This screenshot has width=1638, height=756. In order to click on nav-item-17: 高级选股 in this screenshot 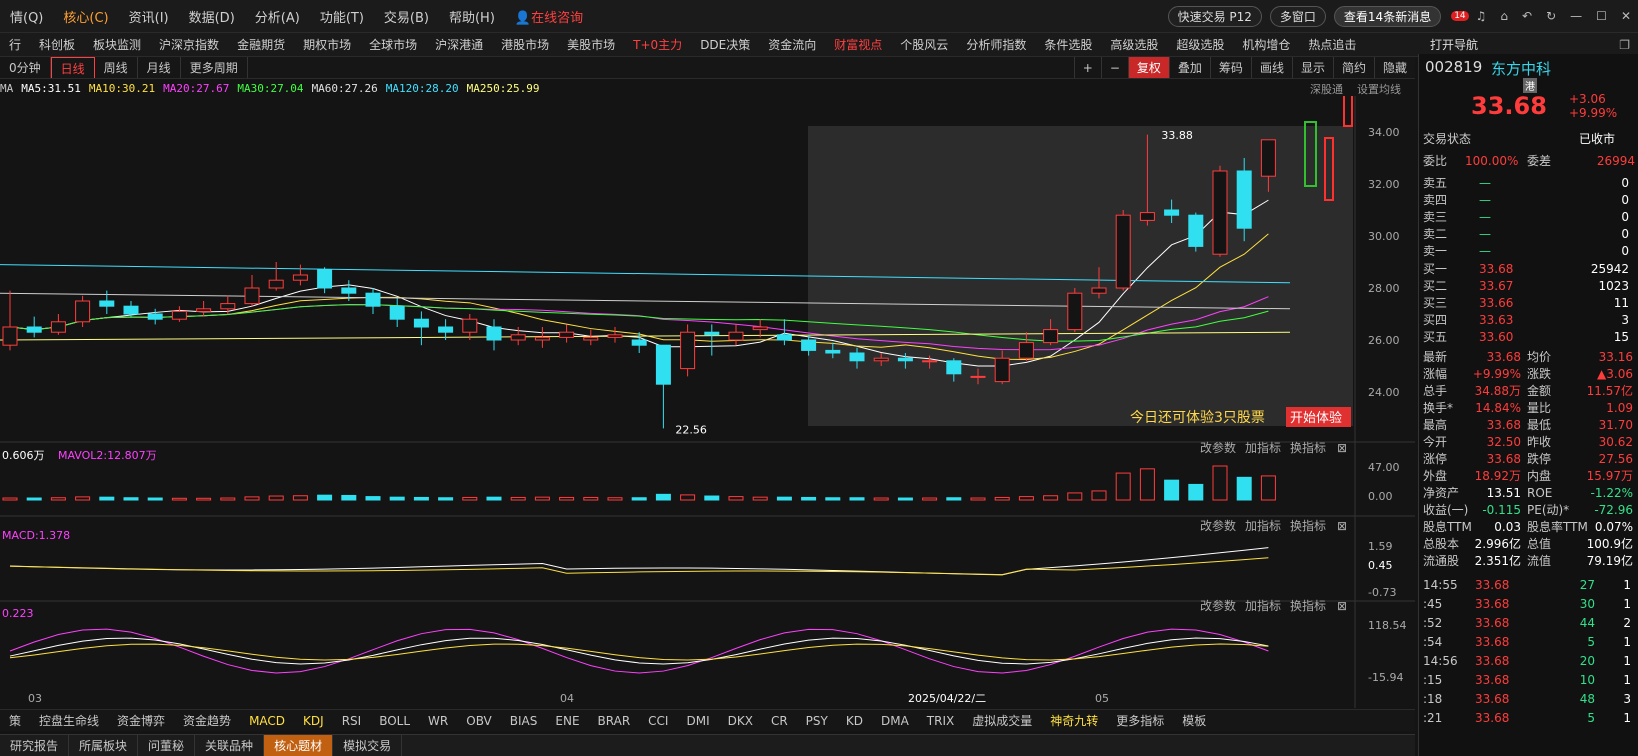, I will do `click(1134, 44)`.